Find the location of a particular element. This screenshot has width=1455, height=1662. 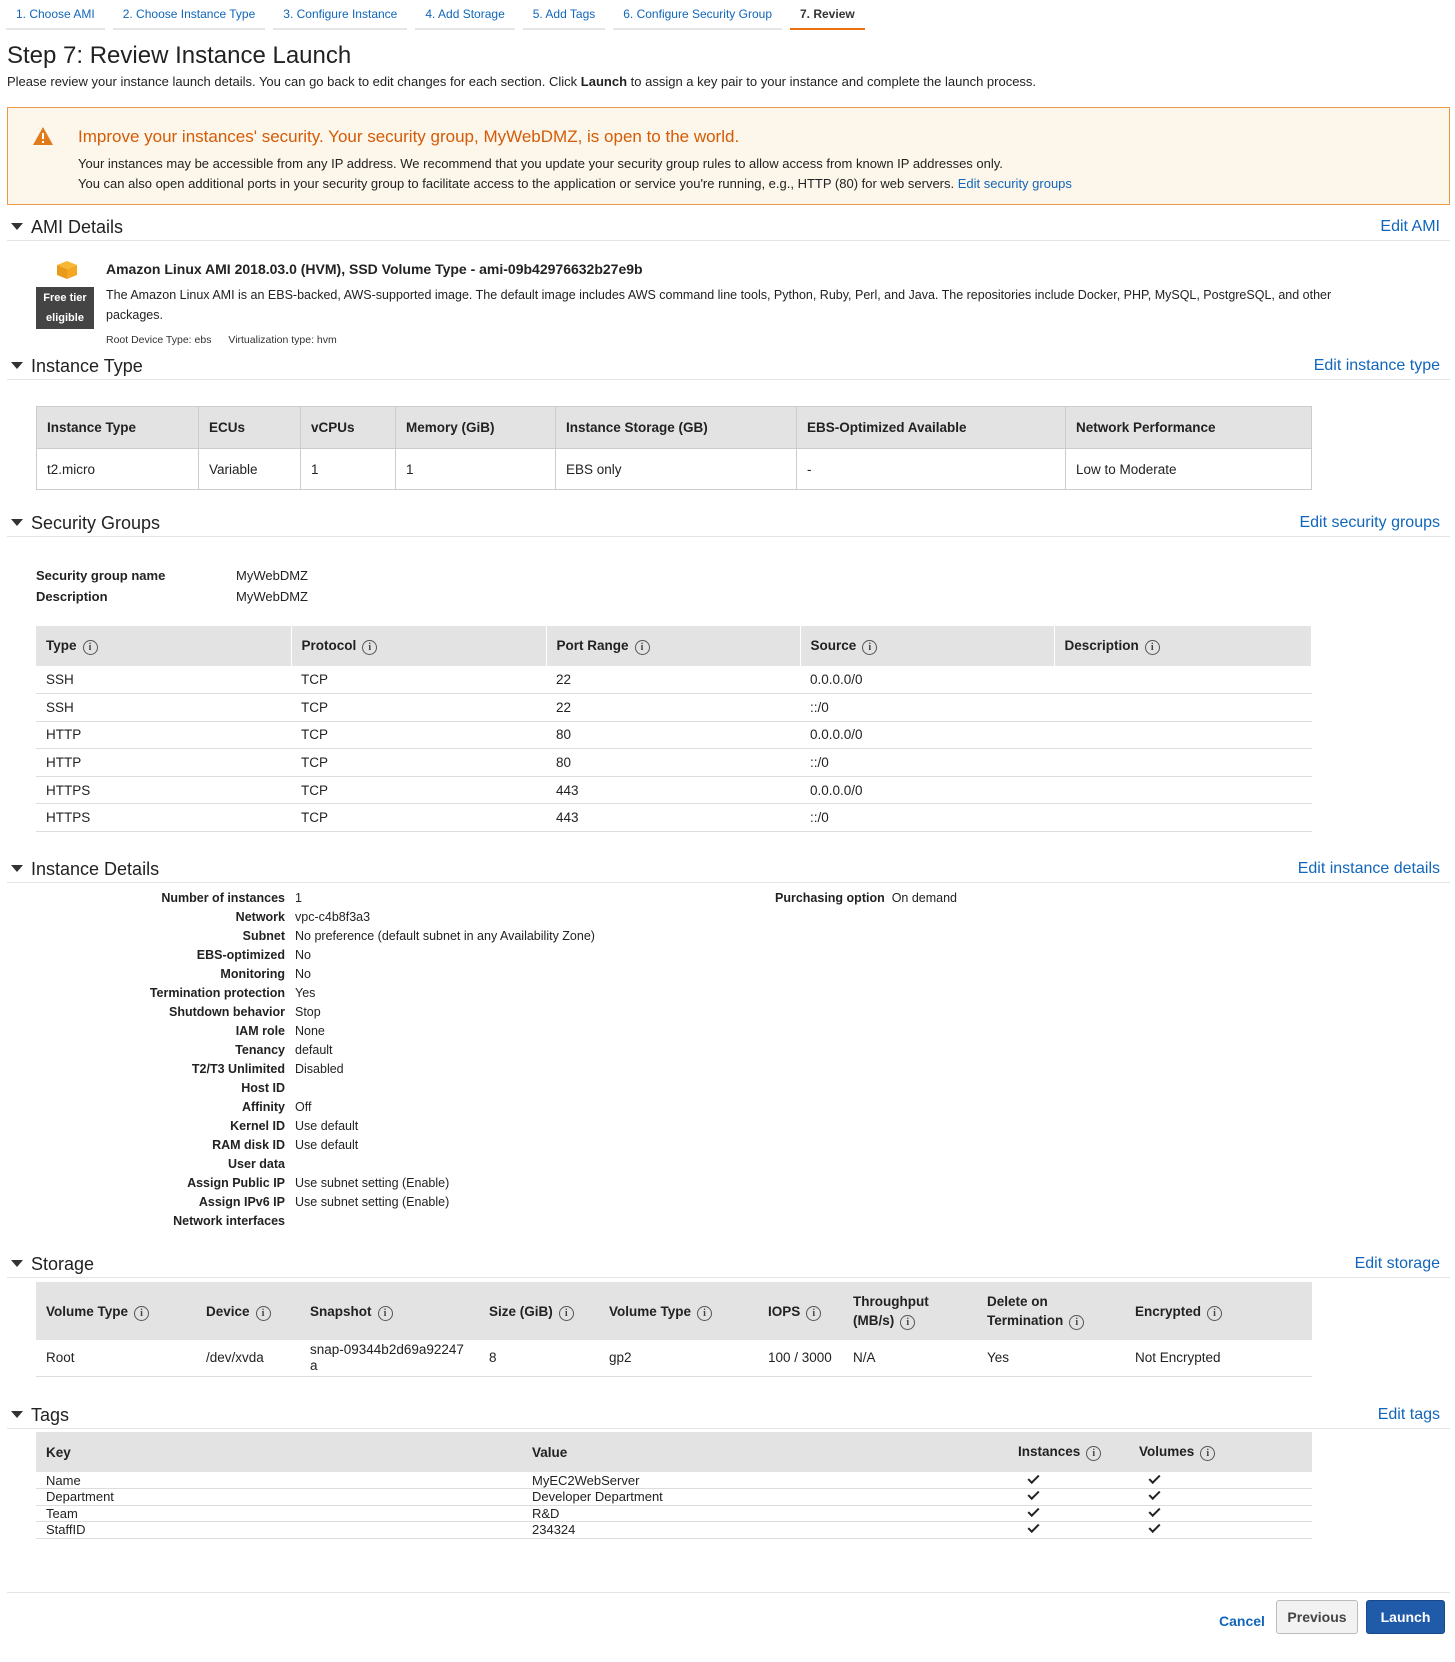

instance-detail-label: Kernel ID is located at coordinates (257, 1126).